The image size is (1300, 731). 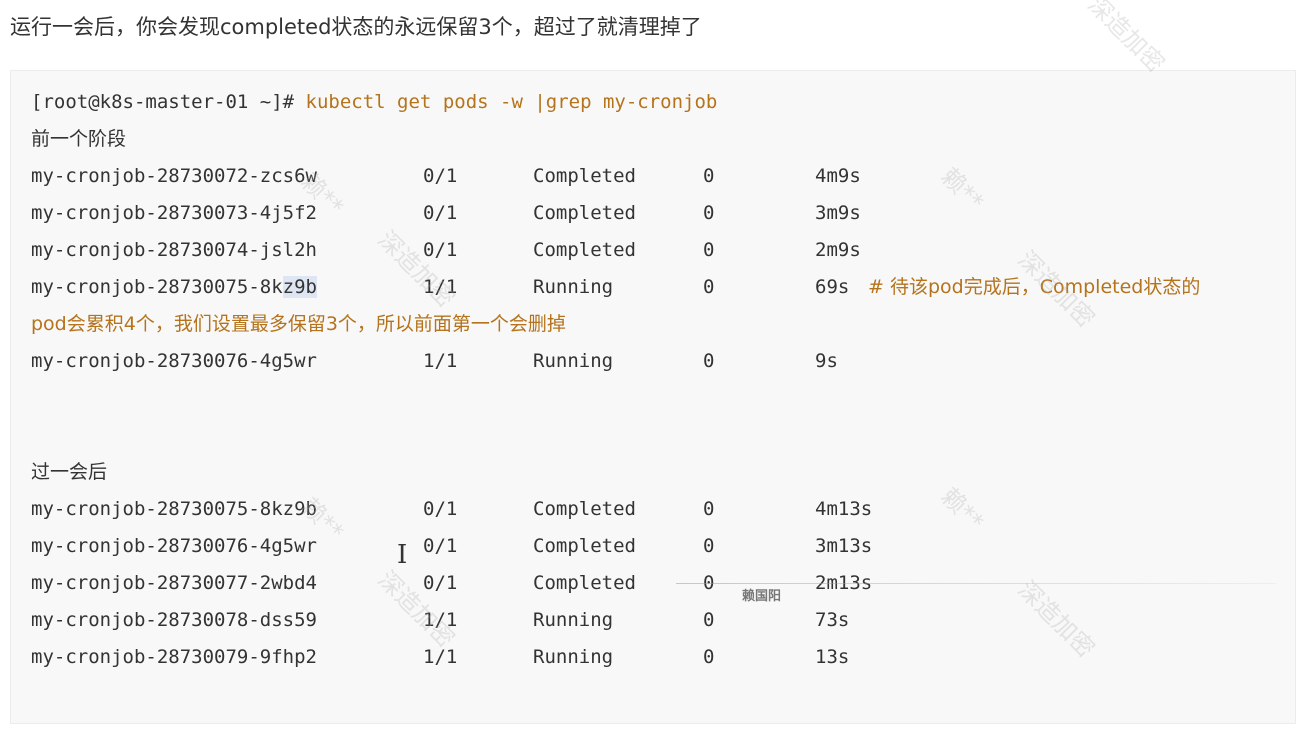 I want to click on section-label-after: 过一会后, so click(x=69, y=472).